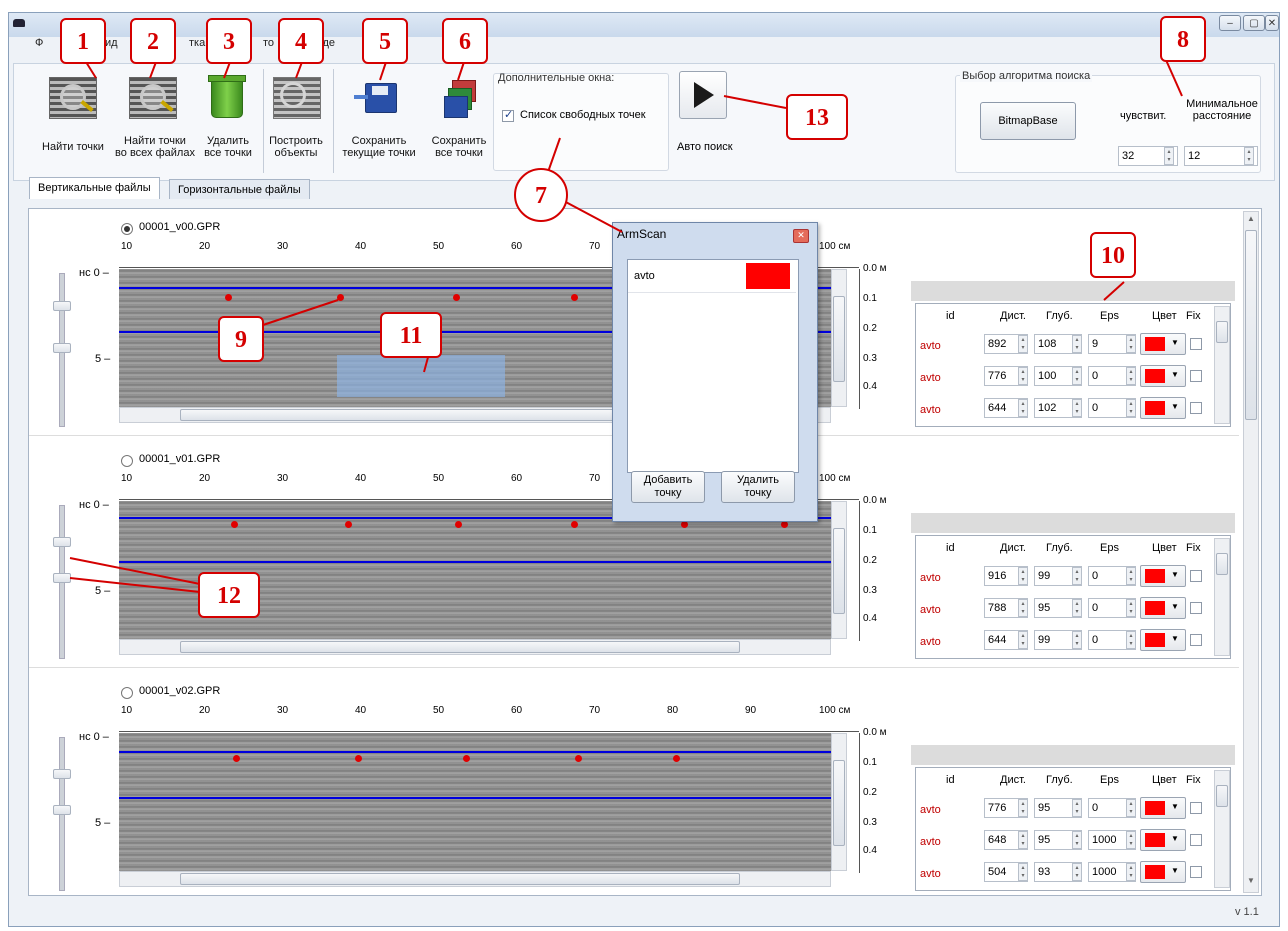 This screenshot has height=931, width=1288. Describe the element at coordinates (83, 41) in the screenshot. I see `annotation-1: 1` at that location.